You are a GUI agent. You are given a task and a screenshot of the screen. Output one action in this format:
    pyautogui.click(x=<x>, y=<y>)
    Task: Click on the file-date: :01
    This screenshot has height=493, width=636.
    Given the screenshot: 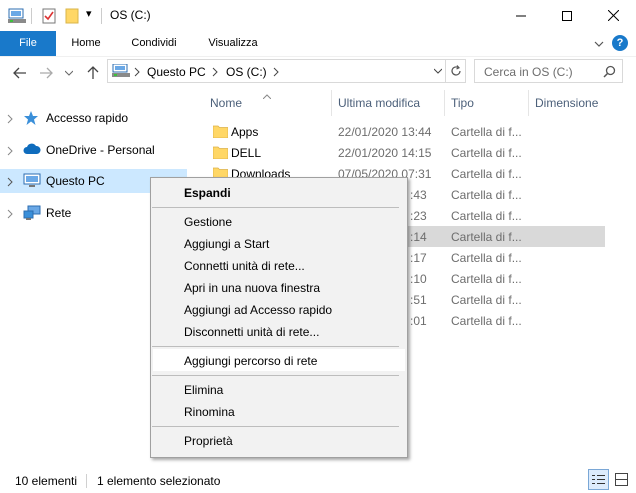 What is the action you would take?
    pyautogui.click(x=418, y=321)
    